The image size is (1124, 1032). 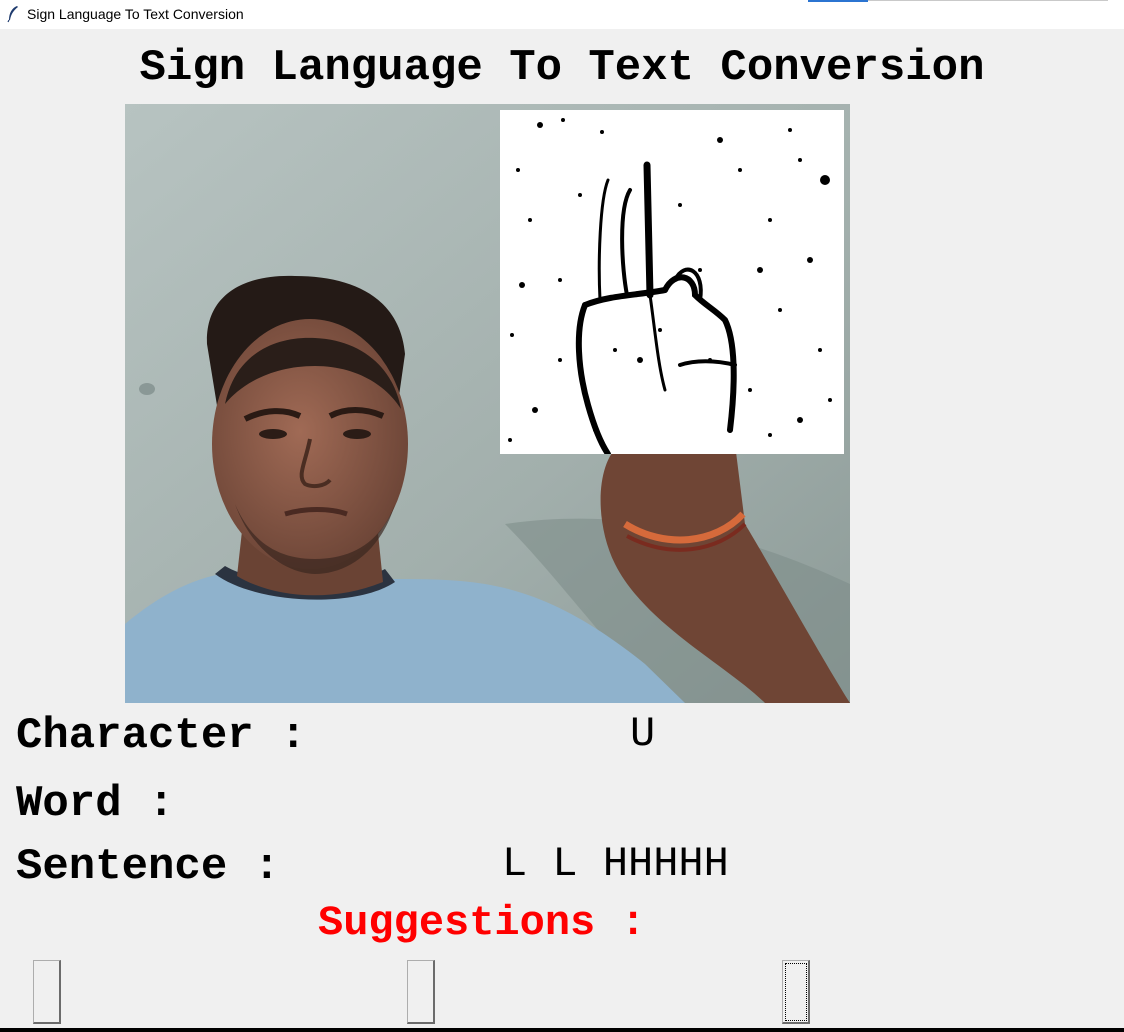 I want to click on page-title: Sign Language To Text Conversion, so click(x=562, y=68).